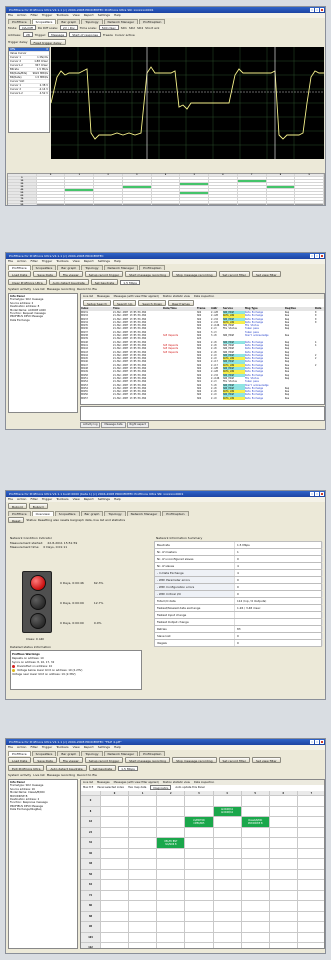  I want to click on subtab-messages: Messages, so click(103, 296).